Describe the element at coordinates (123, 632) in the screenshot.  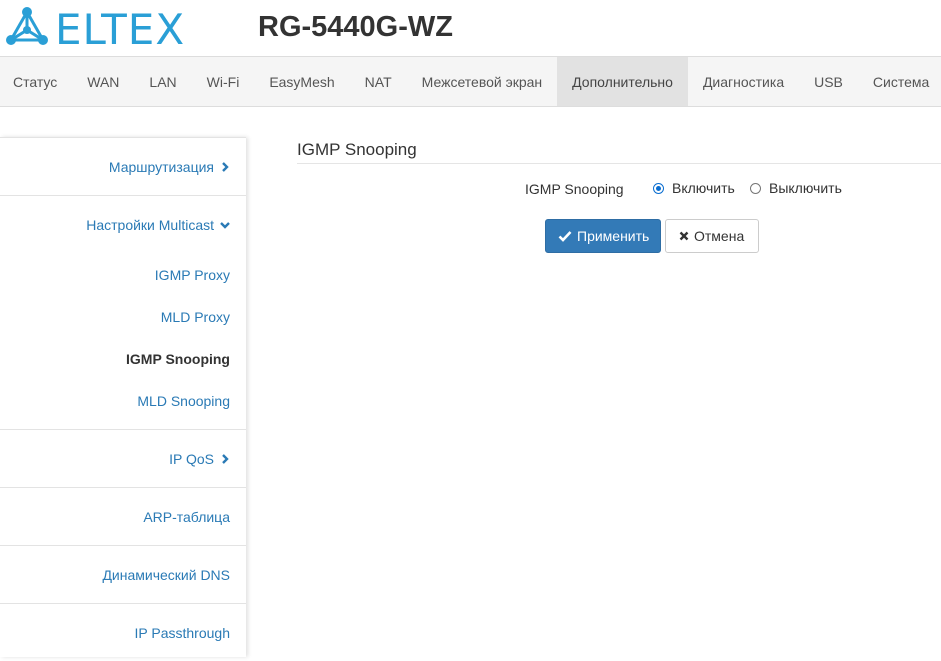
I see `sidebar-item-ip-passthrough: IP Passthrough` at that location.